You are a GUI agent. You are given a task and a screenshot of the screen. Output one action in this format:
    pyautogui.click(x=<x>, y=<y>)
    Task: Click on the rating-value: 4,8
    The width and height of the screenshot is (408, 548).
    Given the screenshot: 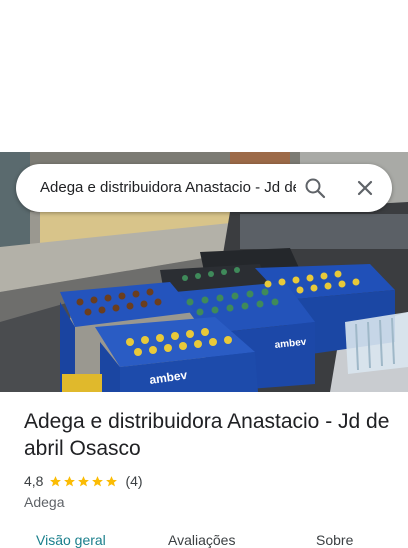 What is the action you would take?
    pyautogui.click(x=34, y=481)
    